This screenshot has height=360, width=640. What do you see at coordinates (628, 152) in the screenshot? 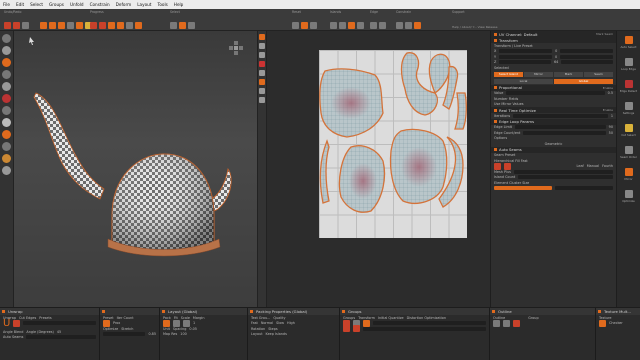
I see `right-tool-5: Seam Order` at bounding box center [628, 152].